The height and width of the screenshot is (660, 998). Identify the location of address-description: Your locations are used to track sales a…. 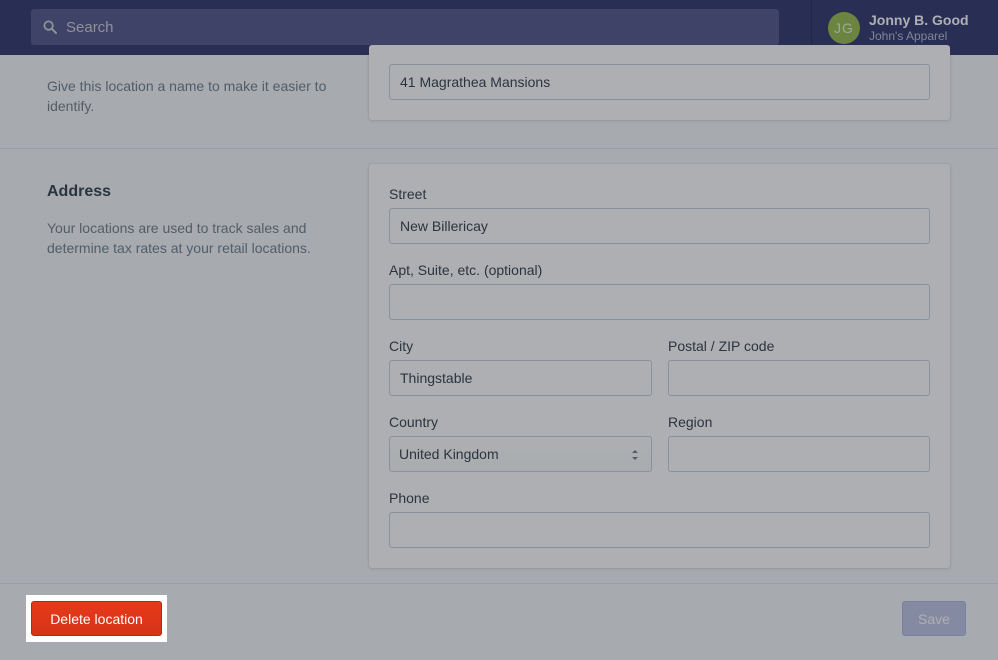
(179, 238).